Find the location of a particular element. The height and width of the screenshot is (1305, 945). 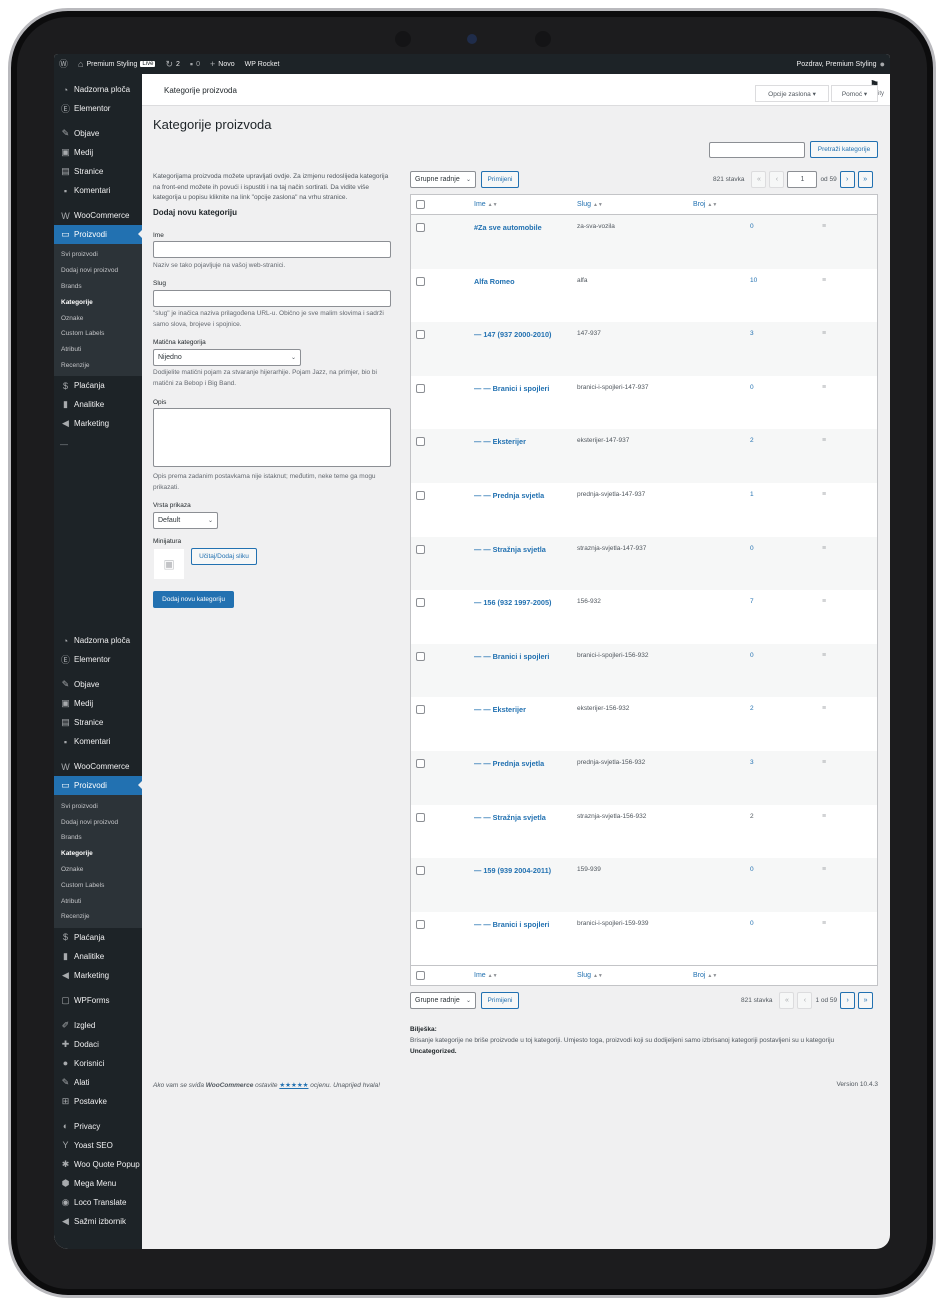

search-input is located at coordinates (757, 150).